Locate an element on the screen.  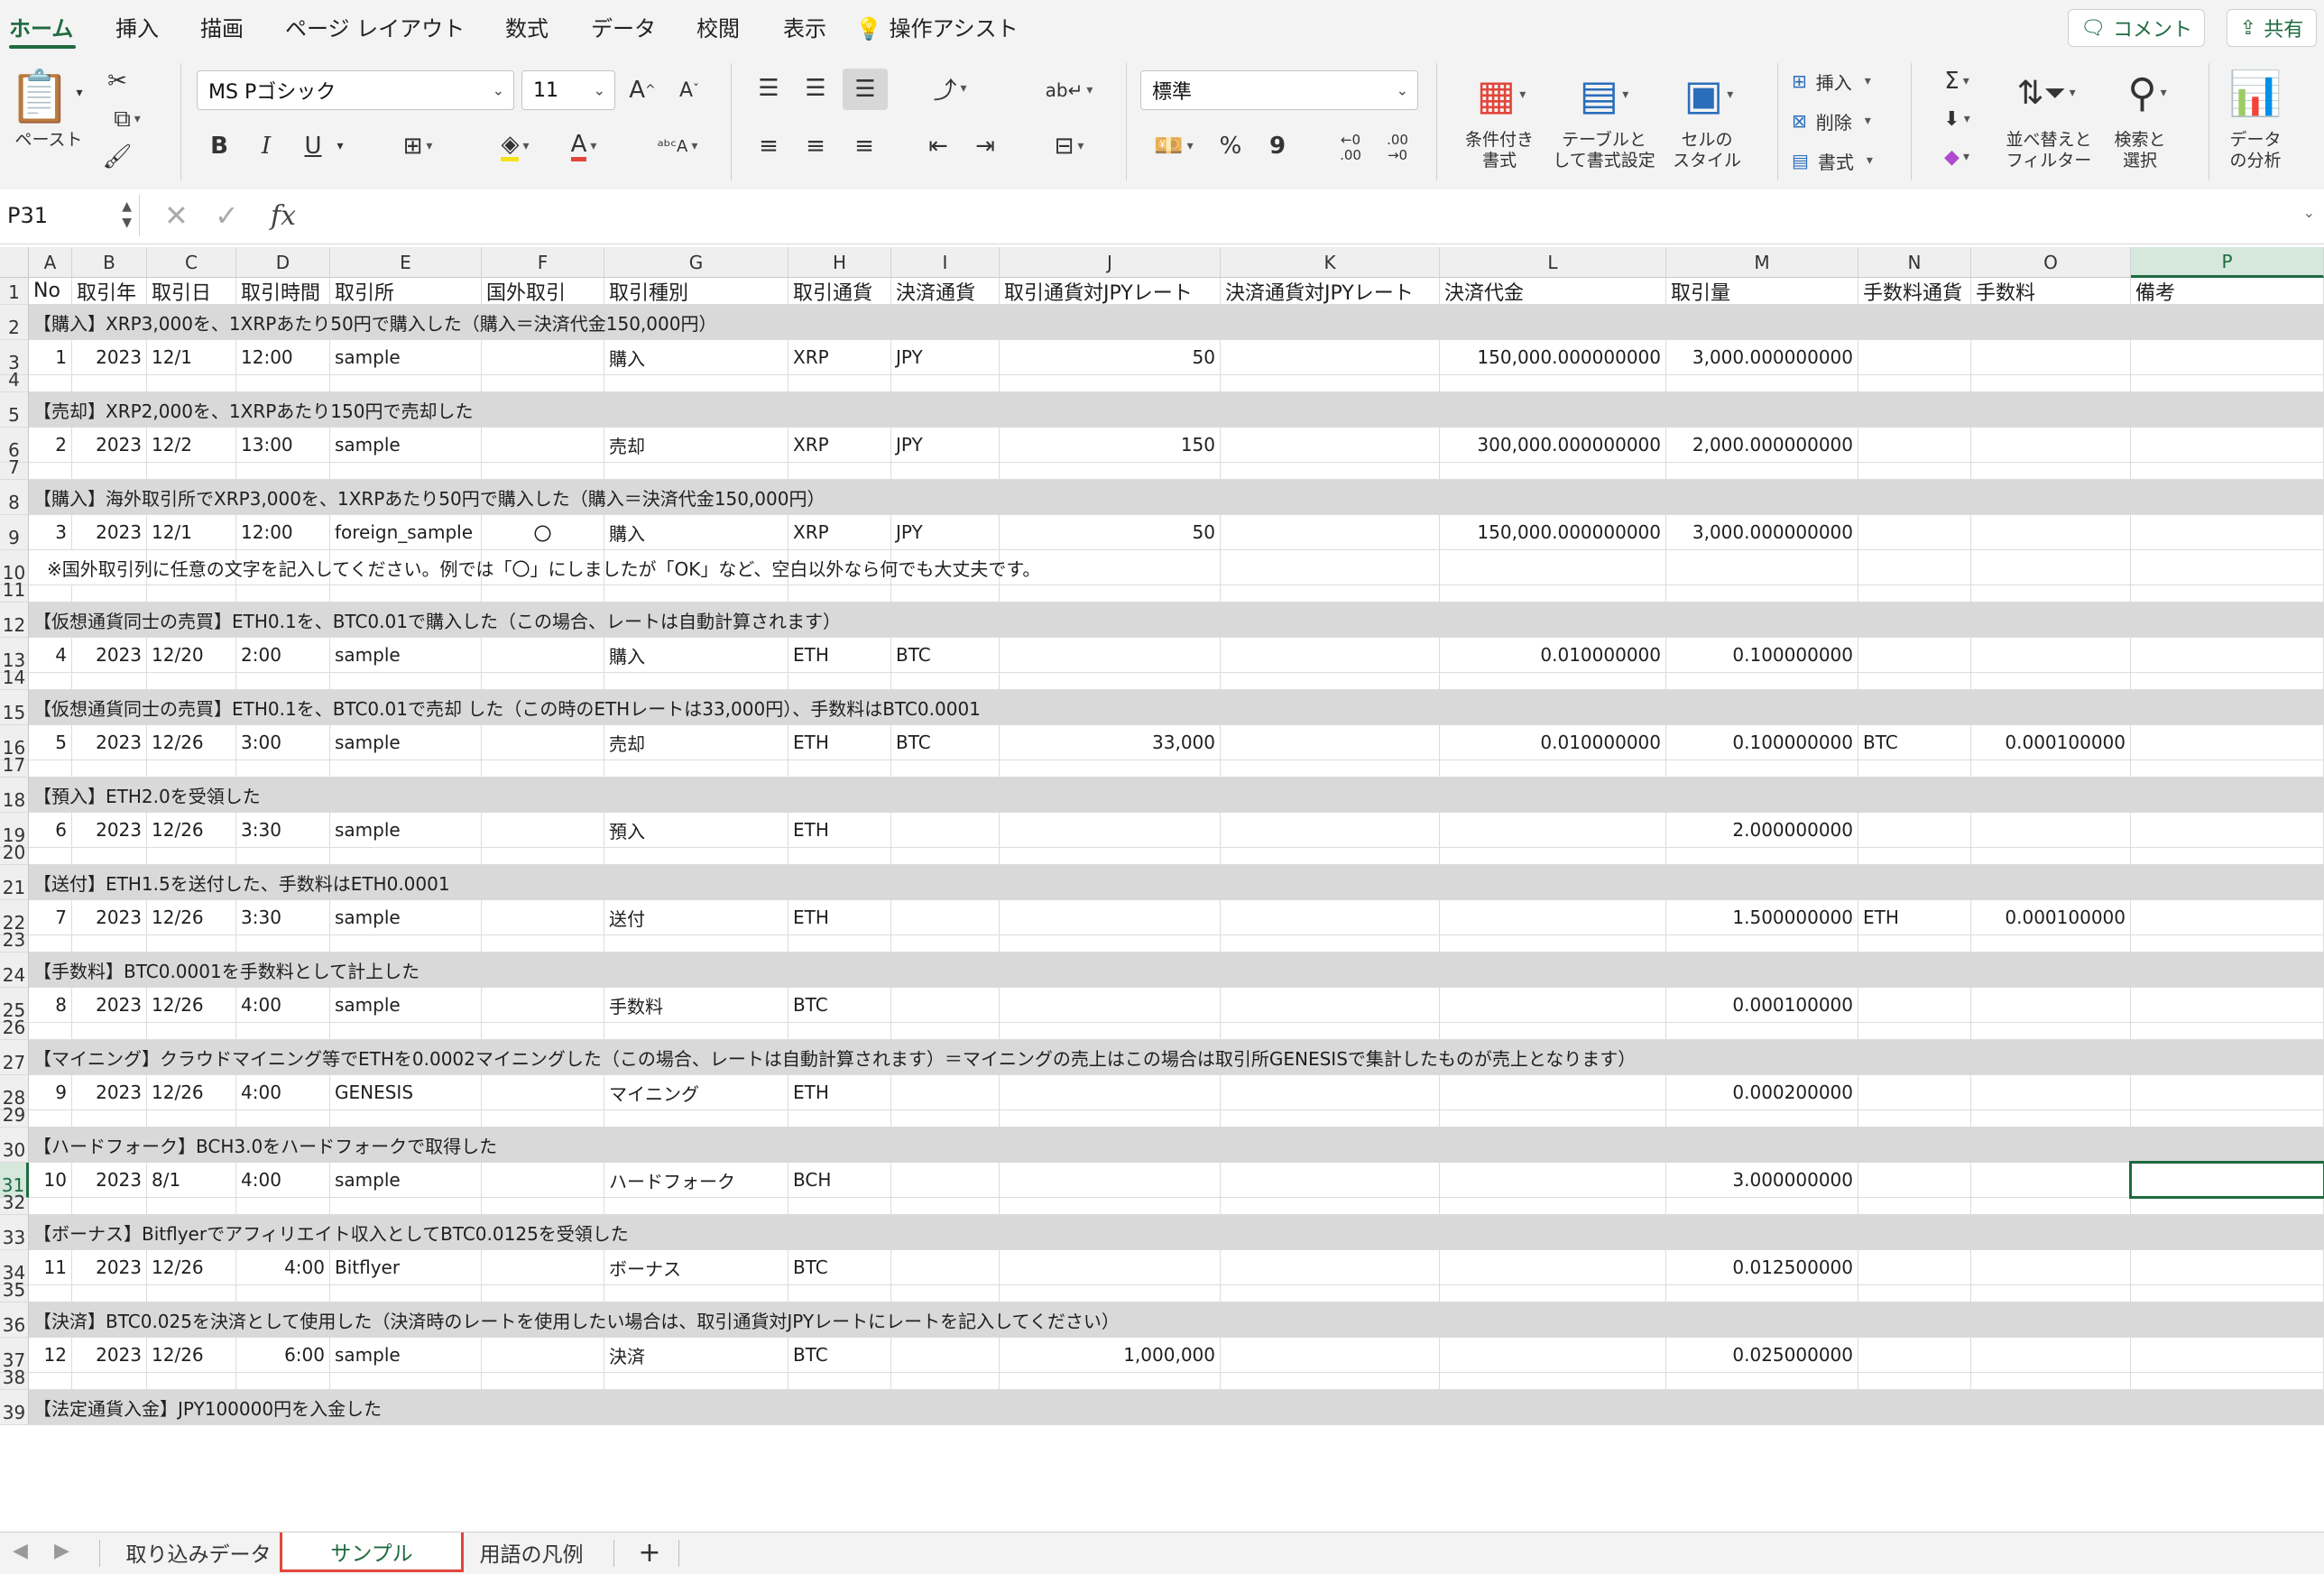
paste-dropdown-chevron-icon: ▾ is located at coordinates (79, 92).